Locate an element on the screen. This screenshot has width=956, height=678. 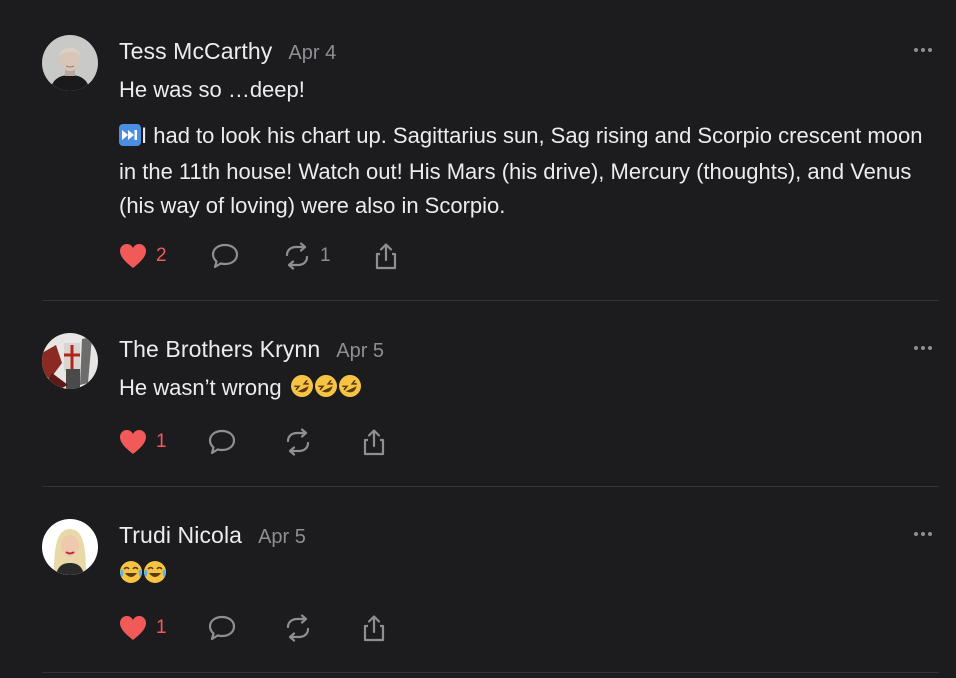
author-name: Trudi Nicola is located at coordinates (180, 535).